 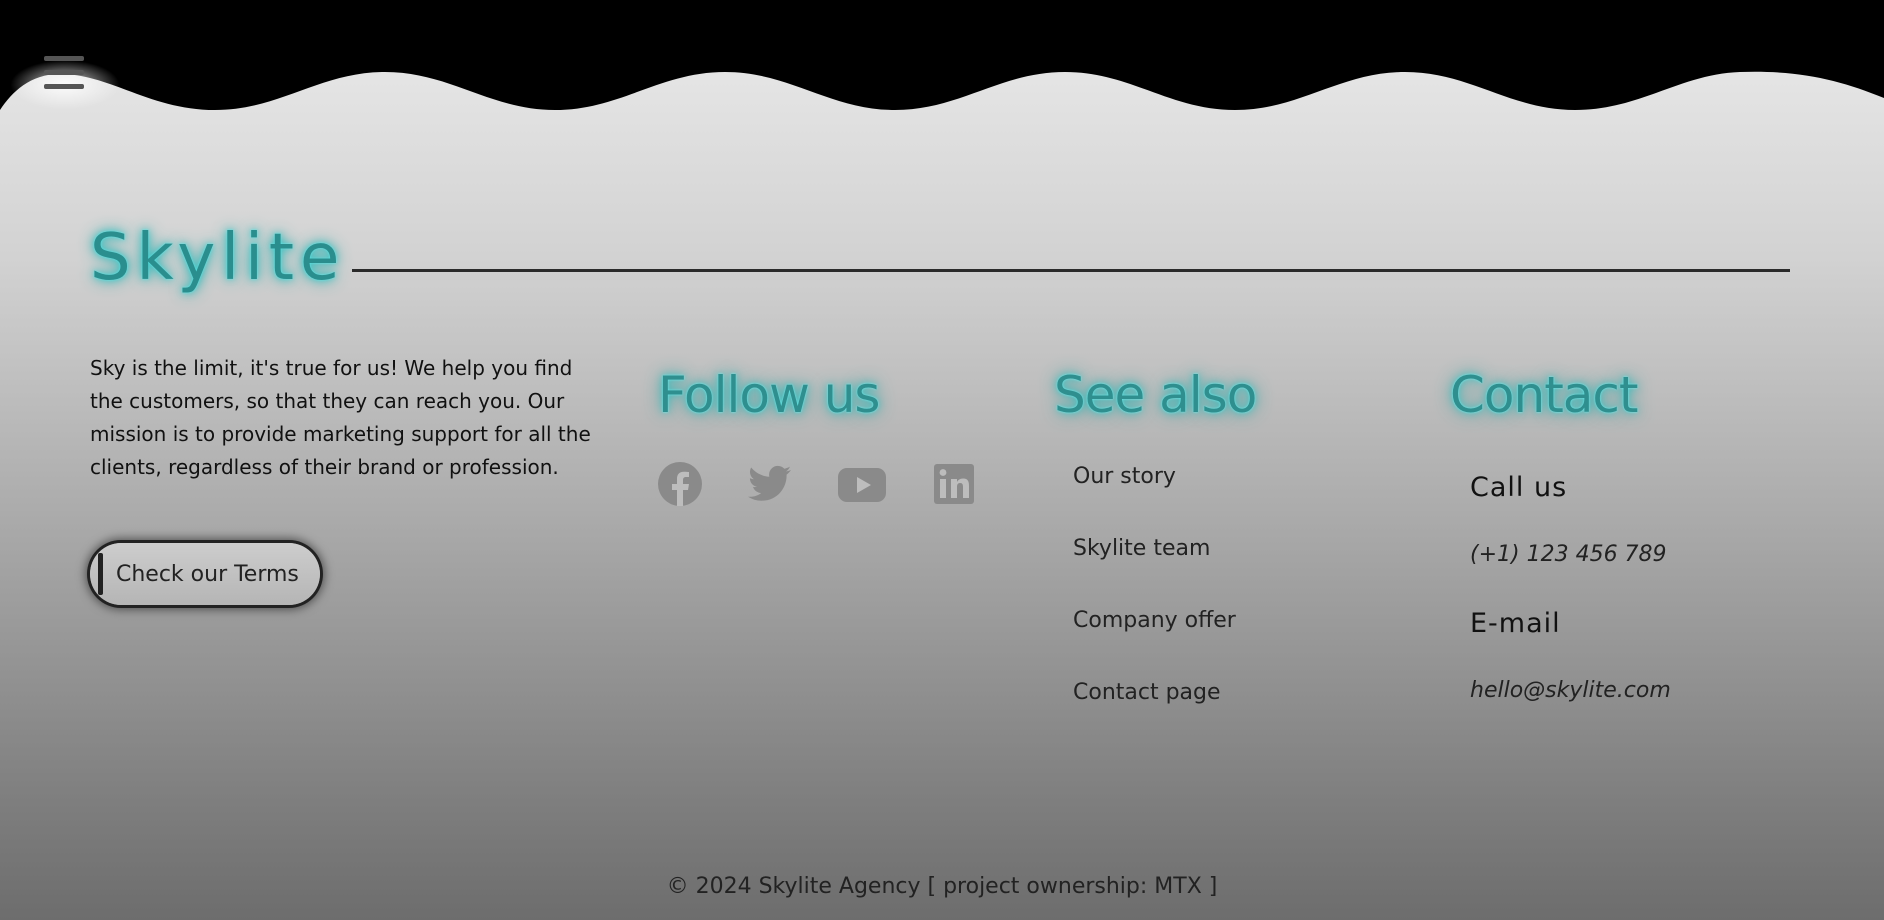 I want to click on top-wave-banner, so click(x=942, y=60).